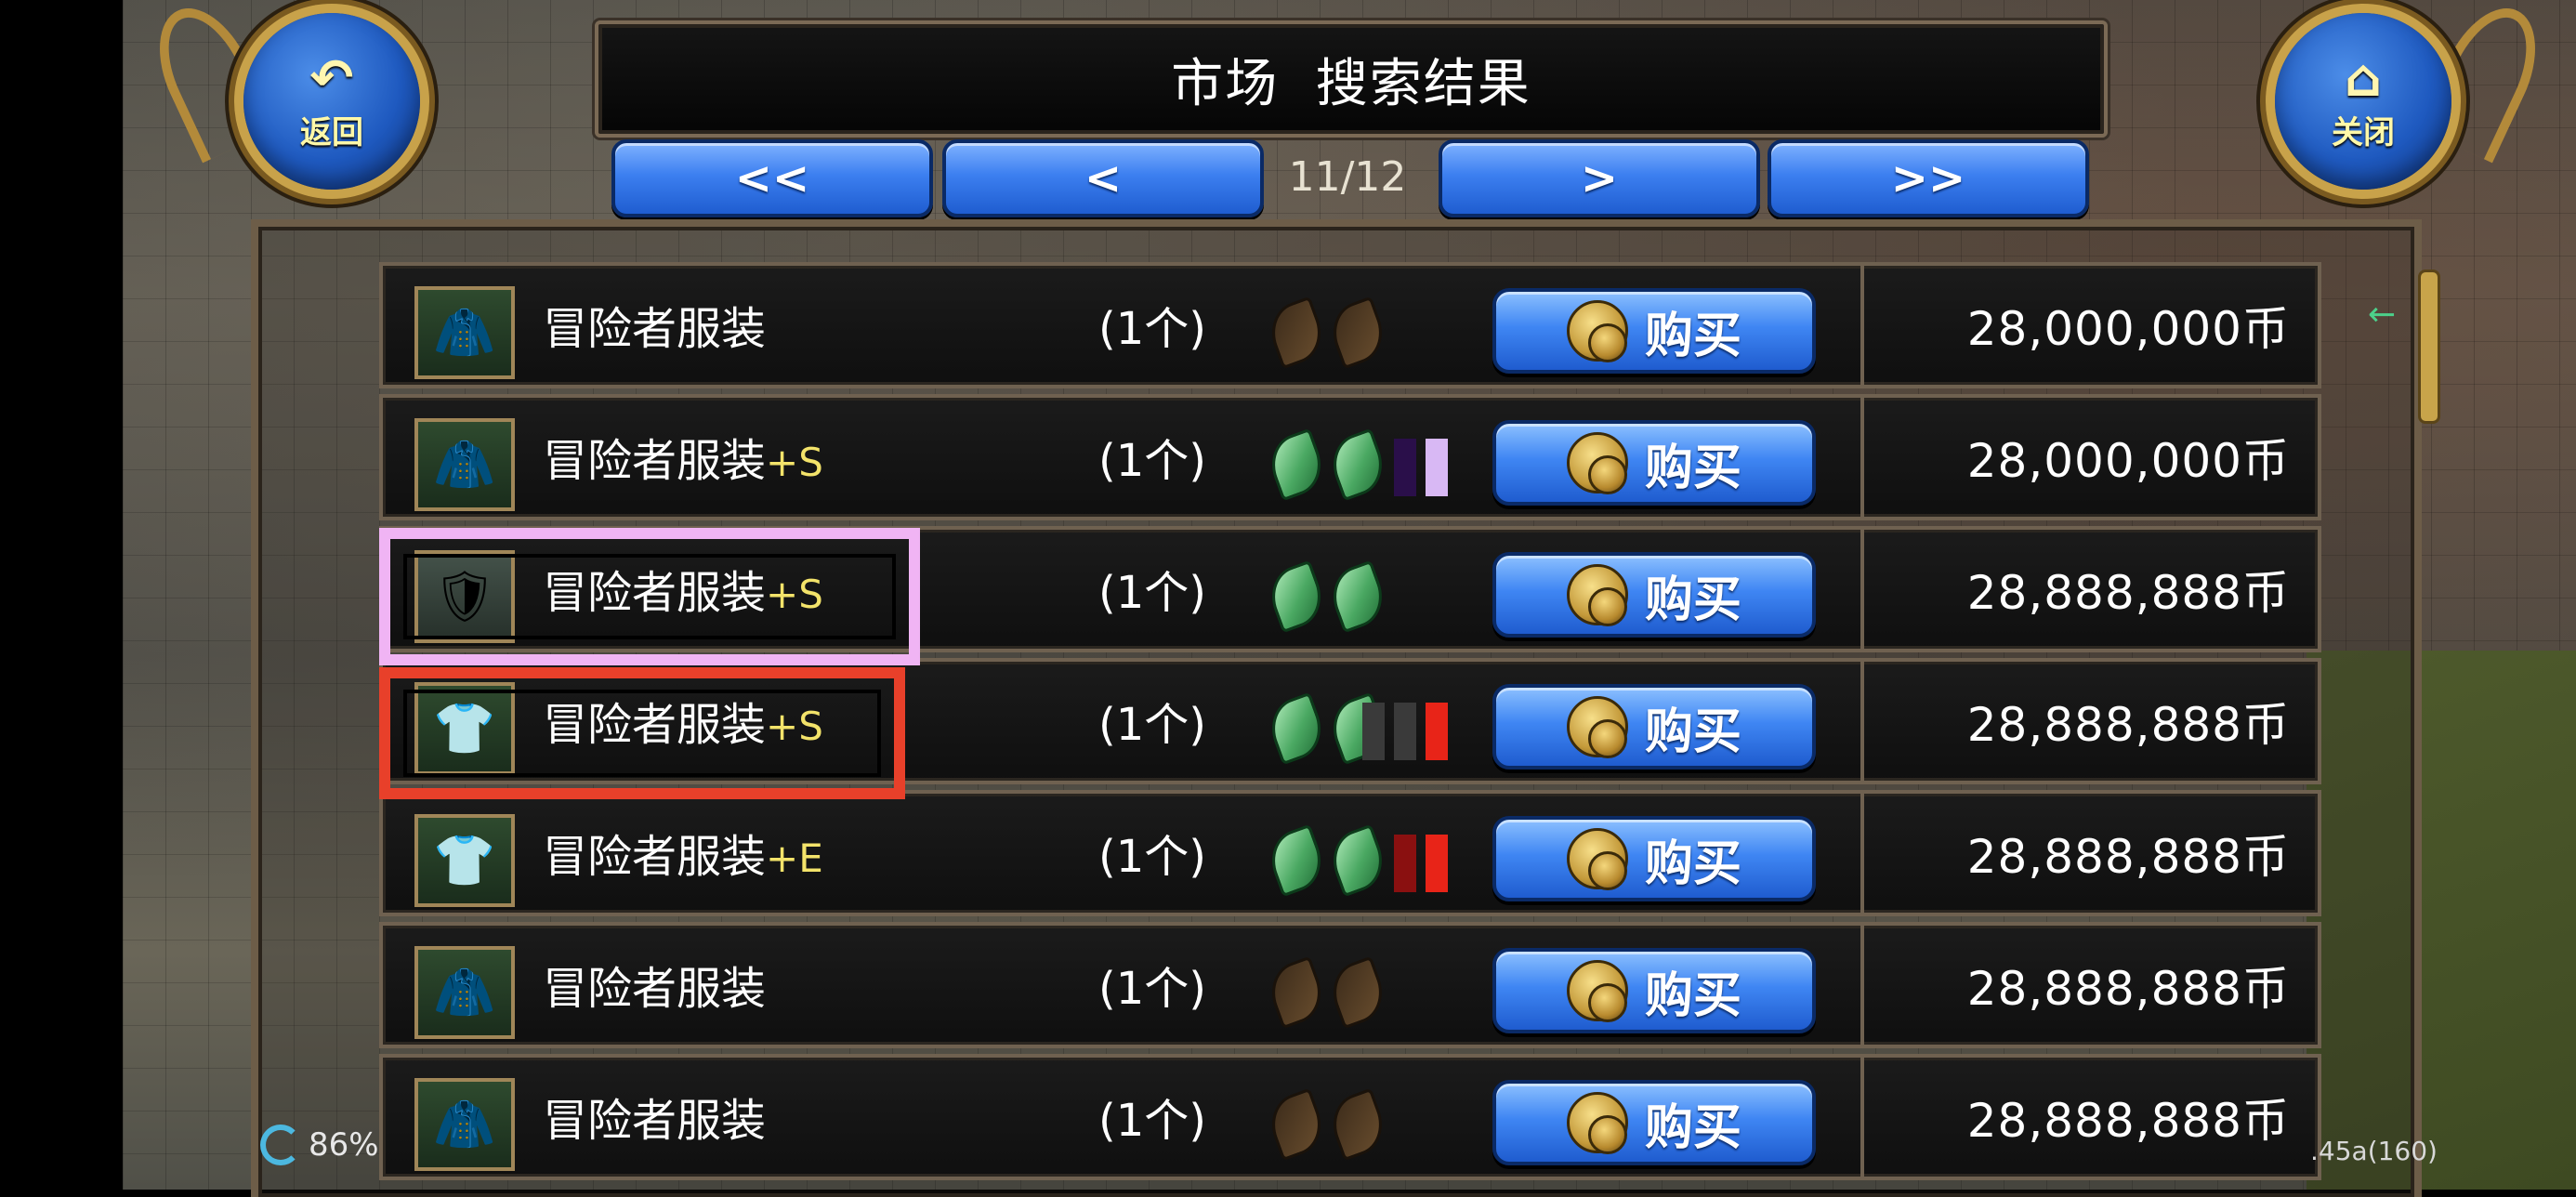 Image resolution: width=2576 pixels, height=1197 pixels. What do you see at coordinates (280, 1145) in the screenshot?
I see `battery-ring-icon` at bounding box center [280, 1145].